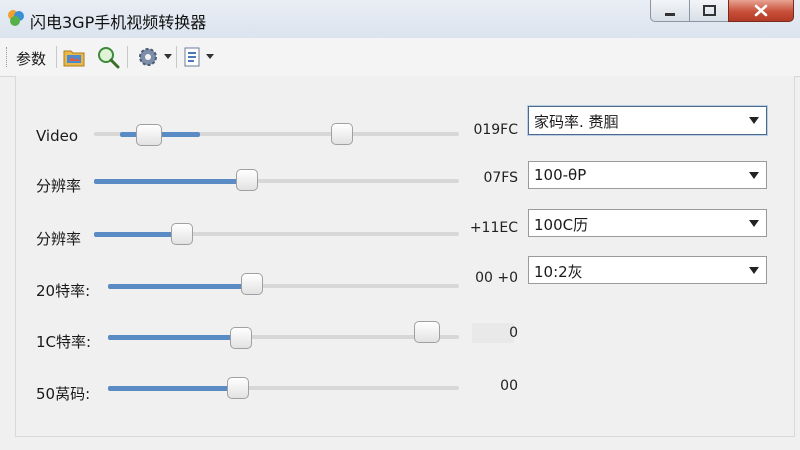 Image resolution: width=800 pixels, height=450 pixels. I want to click on resolution-2-slider-fill, so click(138, 234).